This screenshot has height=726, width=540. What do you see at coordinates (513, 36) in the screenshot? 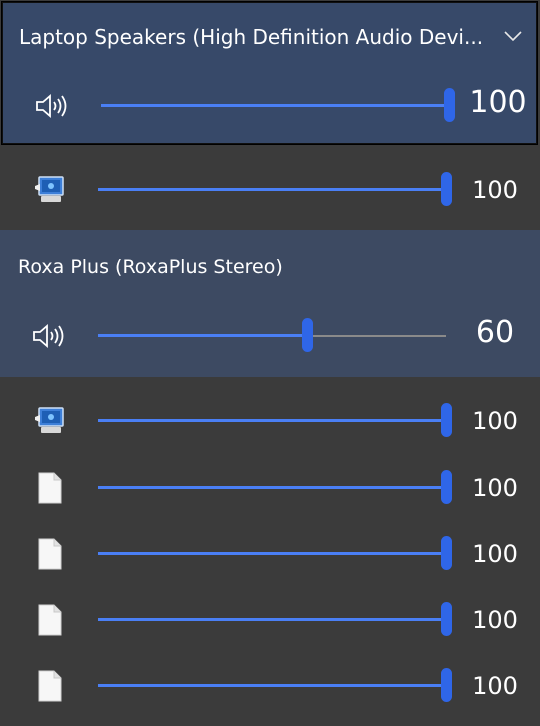
I see `chevron-down-icon` at bounding box center [513, 36].